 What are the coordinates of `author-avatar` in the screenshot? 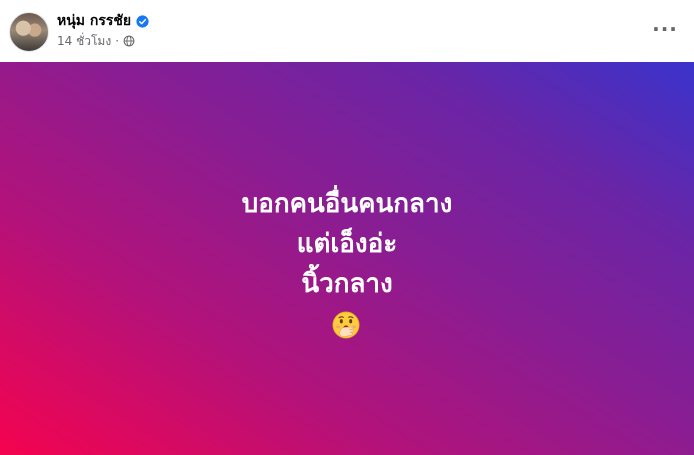 It's located at (29, 32).